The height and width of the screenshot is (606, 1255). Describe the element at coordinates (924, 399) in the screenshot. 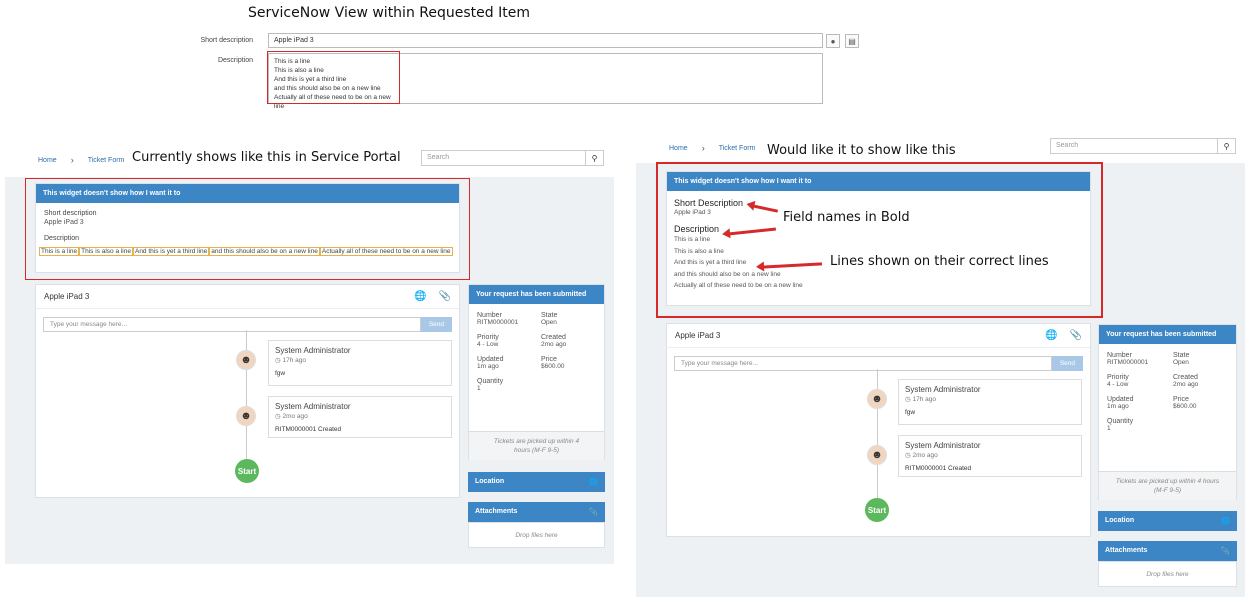

I see `entry-time: 17h ago` at that location.